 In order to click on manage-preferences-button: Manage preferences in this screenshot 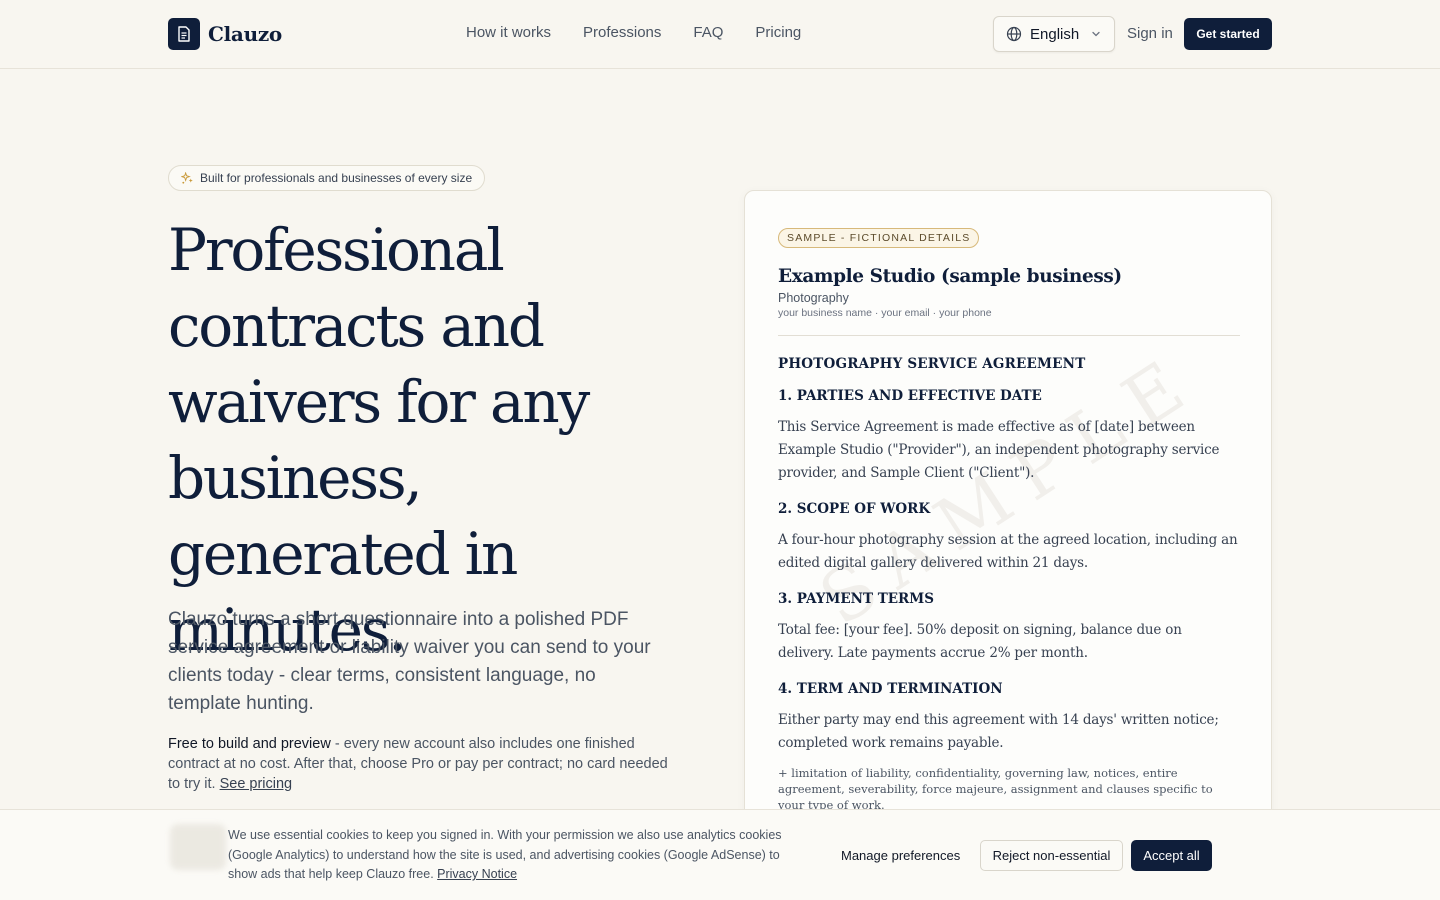, I will do `click(900, 855)`.